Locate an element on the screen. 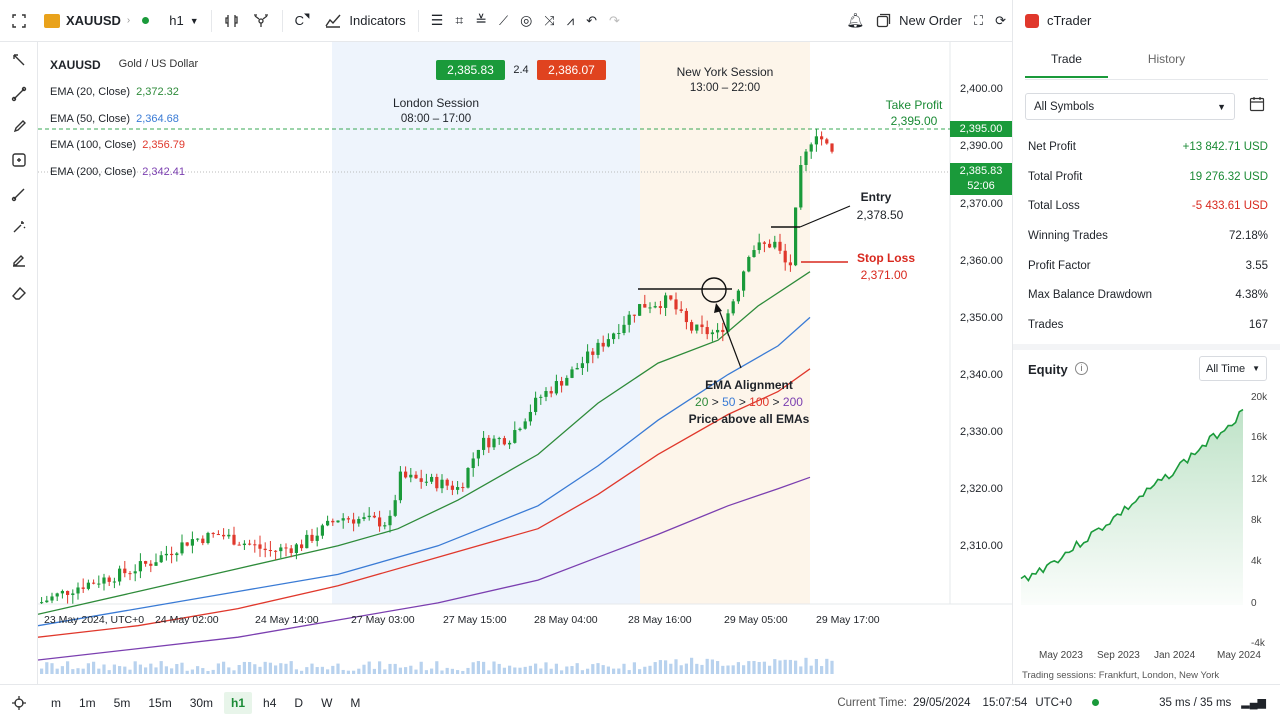  brush-tool-icon is located at coordinates (19, 127).